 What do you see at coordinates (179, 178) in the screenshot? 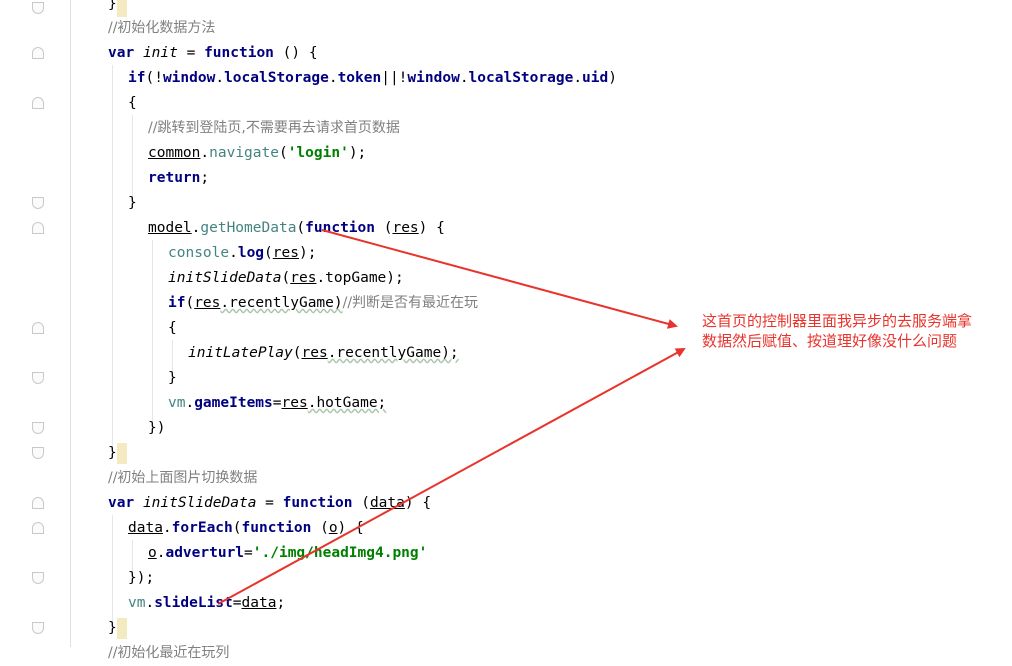
I see `code-line: return;` at bounding box center [179, 178].